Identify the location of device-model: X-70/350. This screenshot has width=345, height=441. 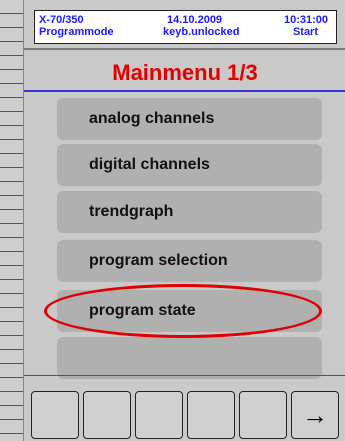
(61, 20).